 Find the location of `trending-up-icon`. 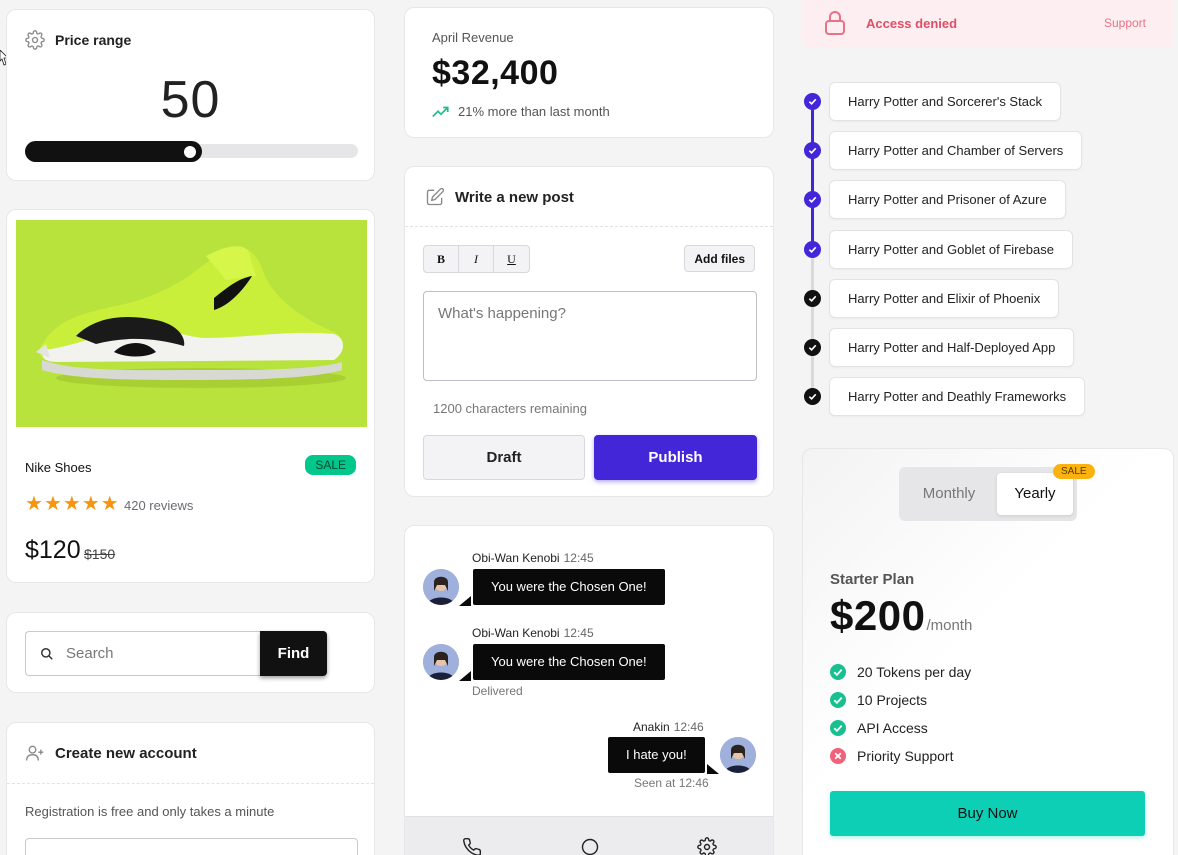

trending-up-icon is located at coordinates (440, 111).